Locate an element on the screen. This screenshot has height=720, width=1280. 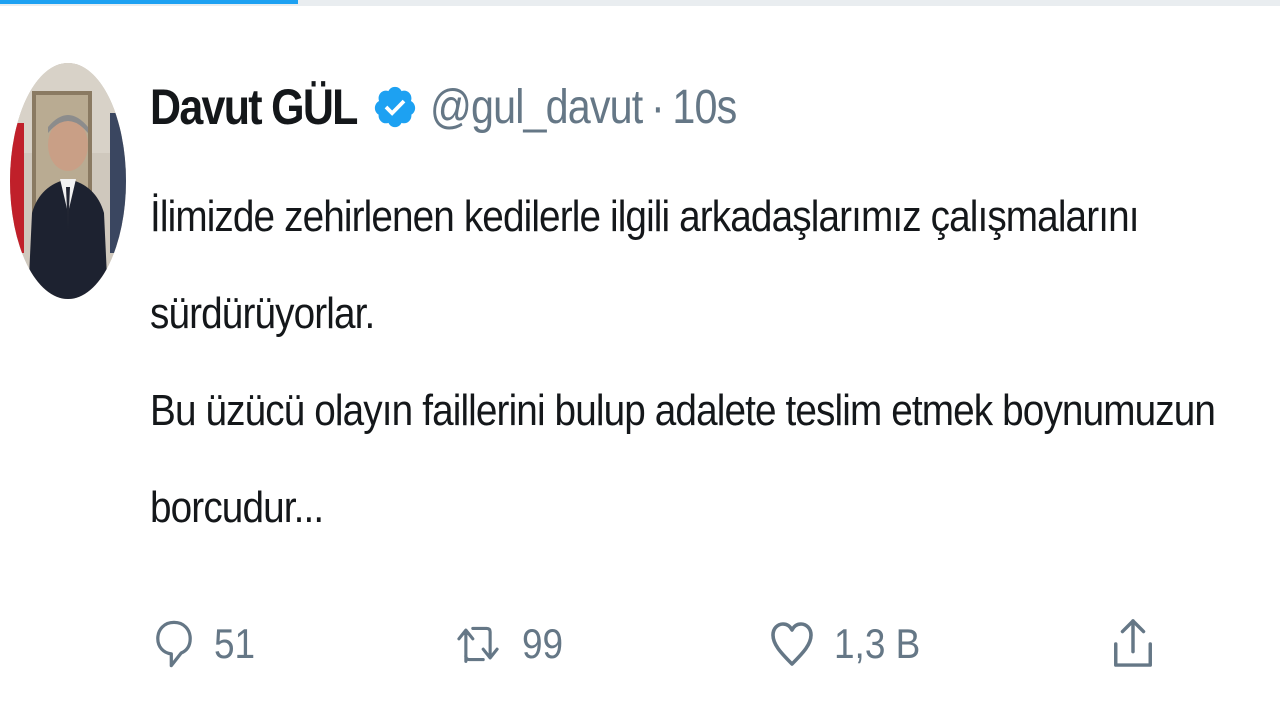
active-tab-indicator is located at coordinates (149, 2).